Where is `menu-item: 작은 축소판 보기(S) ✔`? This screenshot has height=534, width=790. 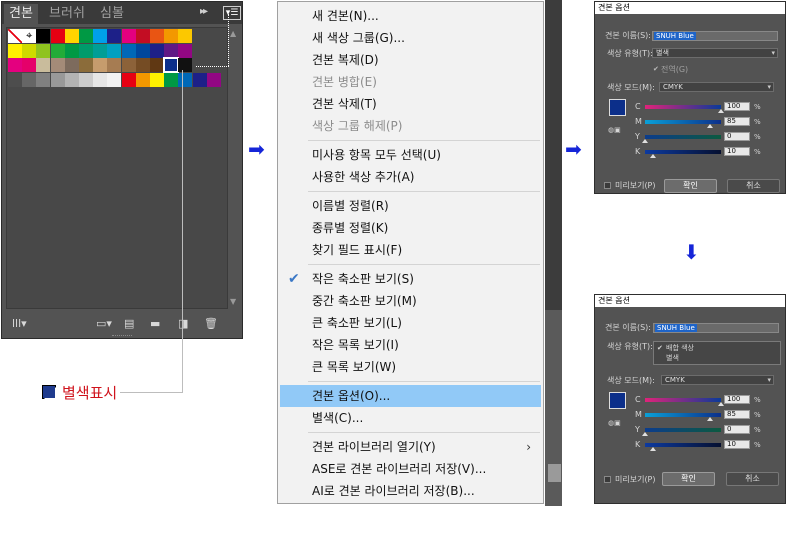
menu-item: 작은 축소판 보기(S) ✔ is located at coordinates (410, 279).